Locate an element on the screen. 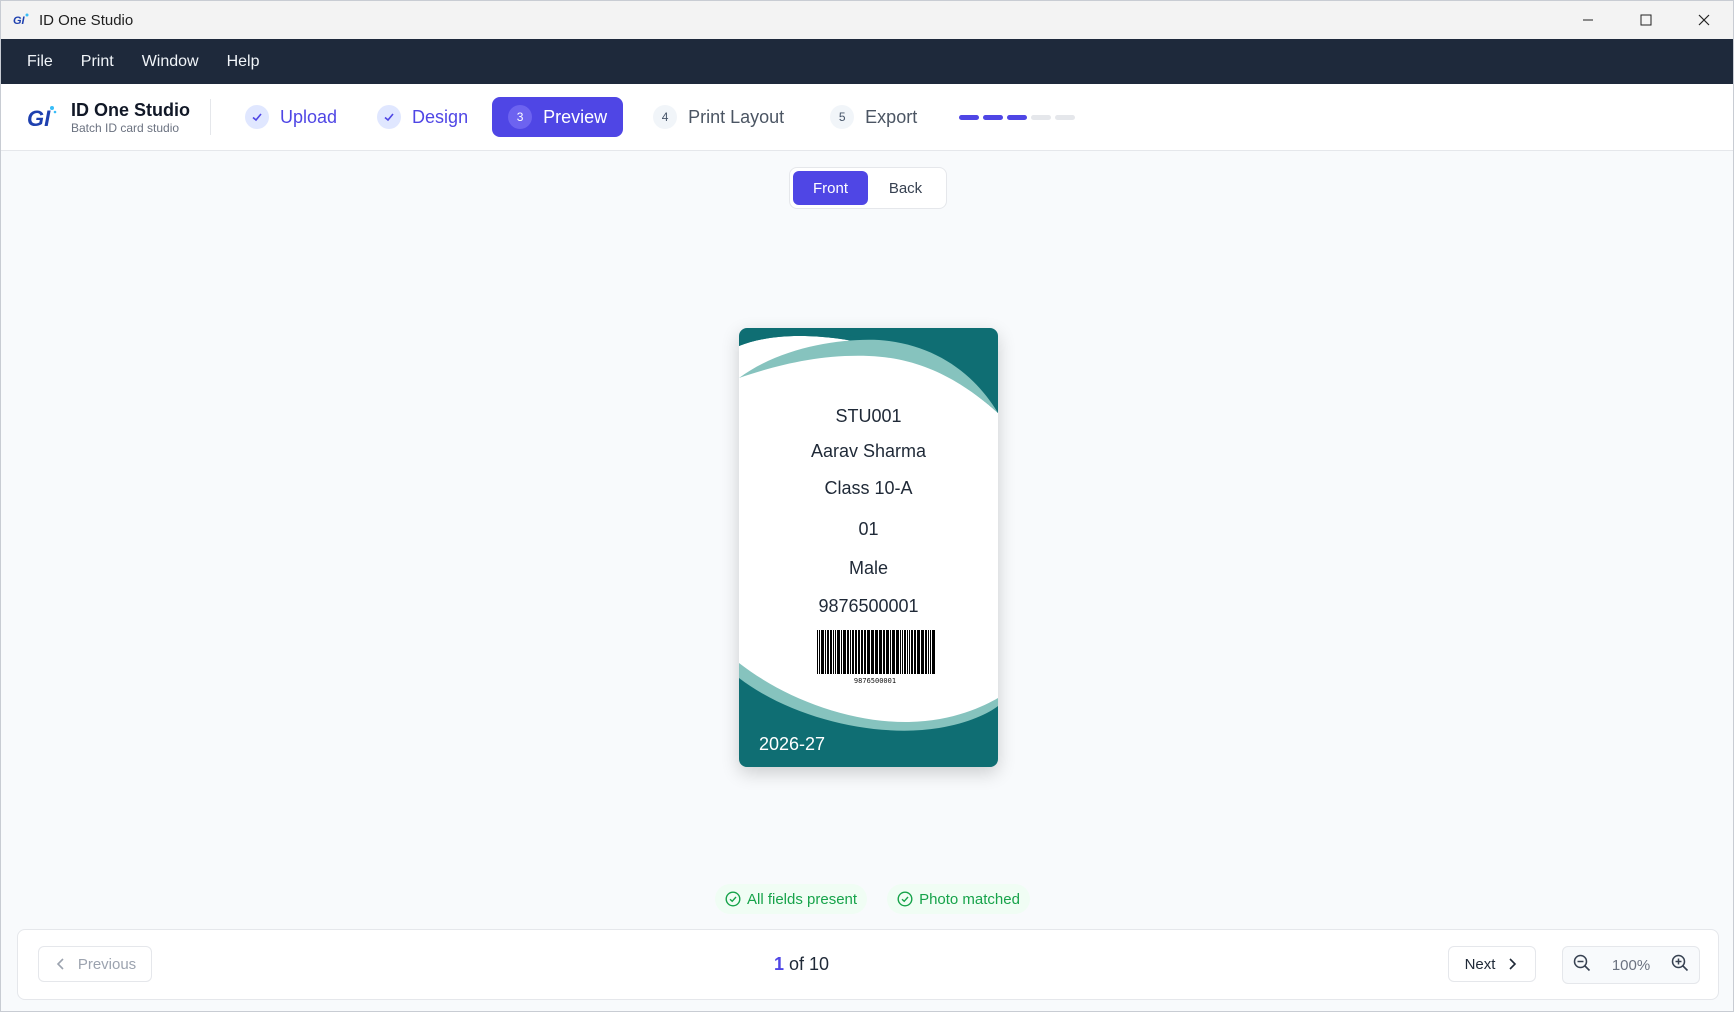 This screenshot has height=1012, width=1734. back-side-button: Back is located at coordinates (905, 188).